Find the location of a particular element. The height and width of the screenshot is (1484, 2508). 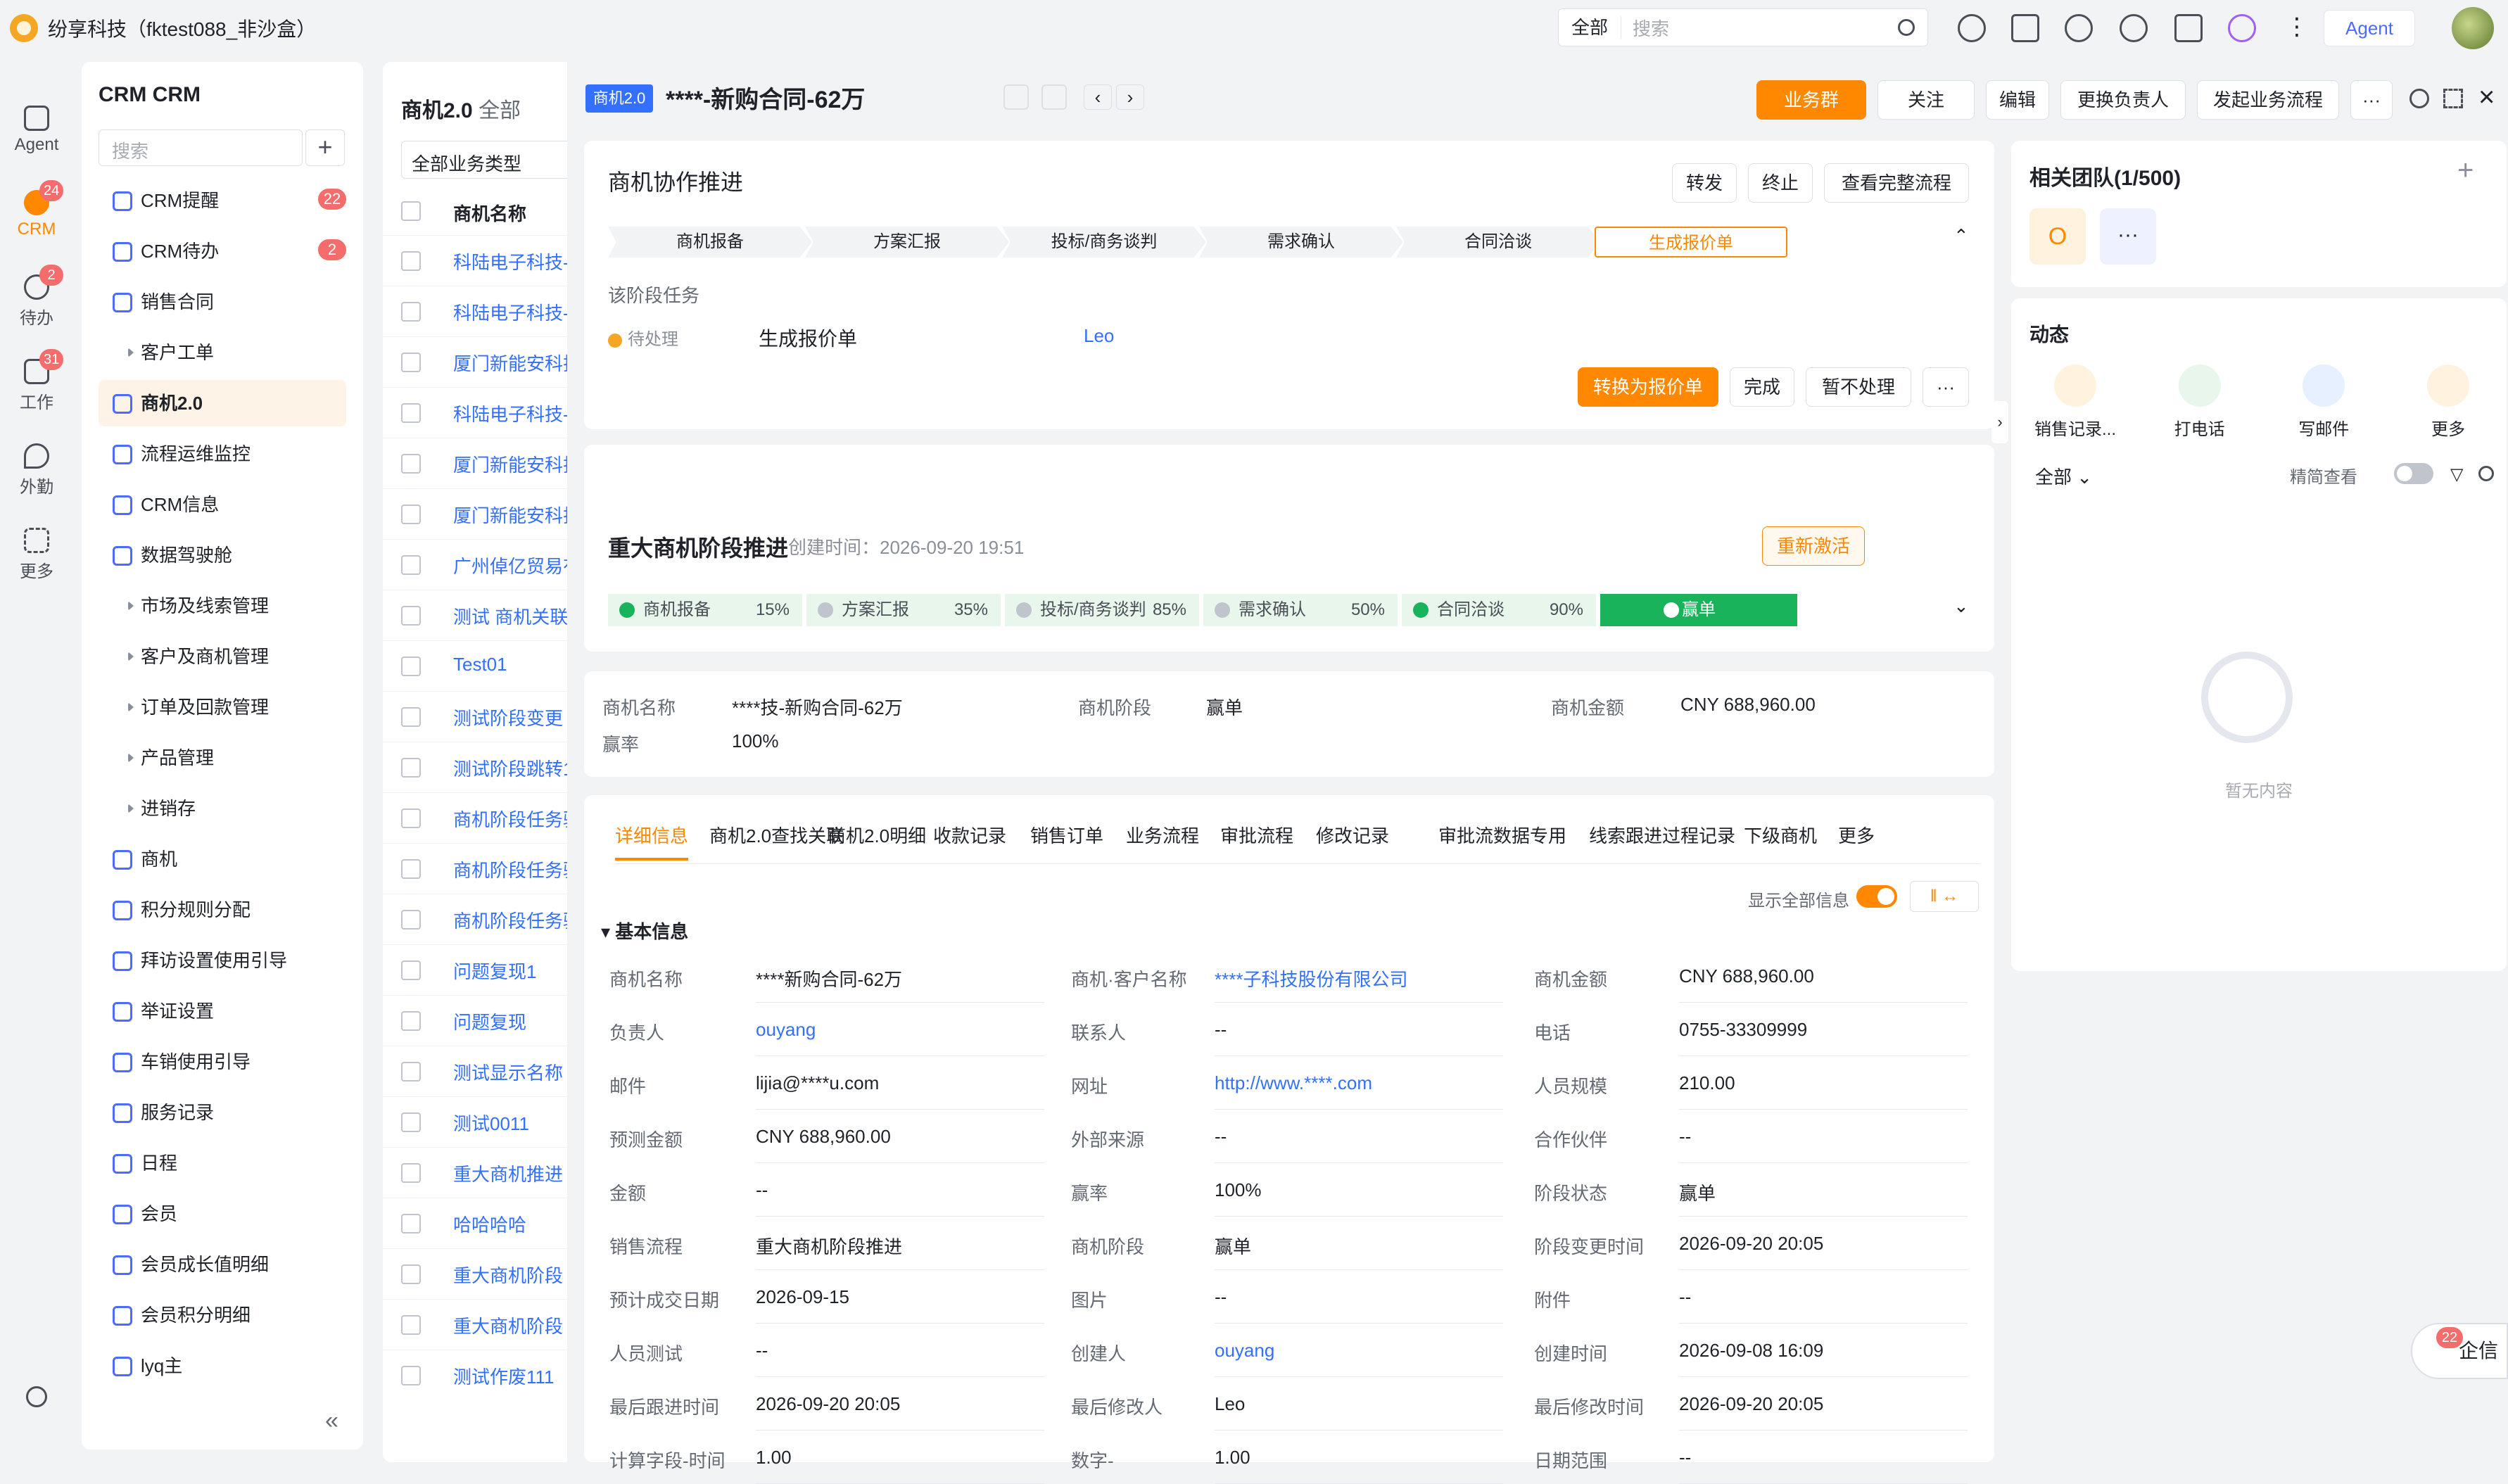

progress-stage: 赢单 is located at coordinates (1698, 610).